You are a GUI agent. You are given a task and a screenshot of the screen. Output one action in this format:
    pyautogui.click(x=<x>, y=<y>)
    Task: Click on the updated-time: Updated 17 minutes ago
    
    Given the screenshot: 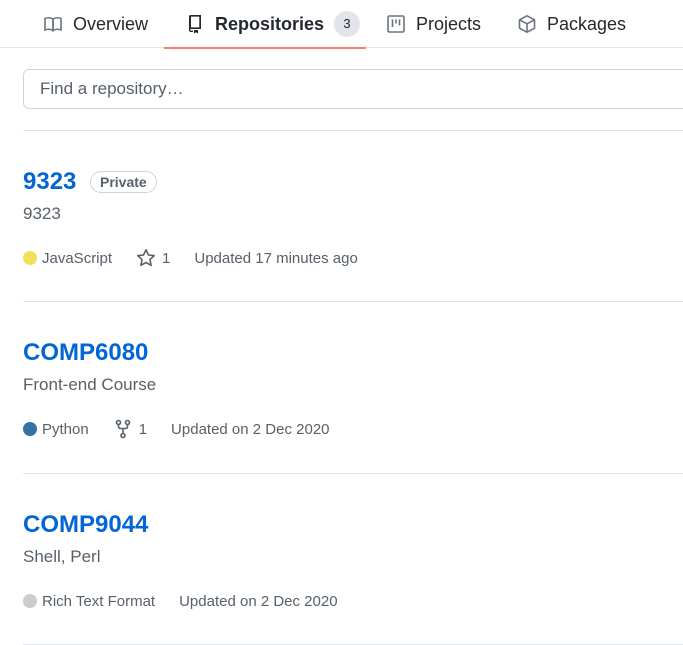 What is the action you would take?
    pyautogui.click(x=276, y=258)
    